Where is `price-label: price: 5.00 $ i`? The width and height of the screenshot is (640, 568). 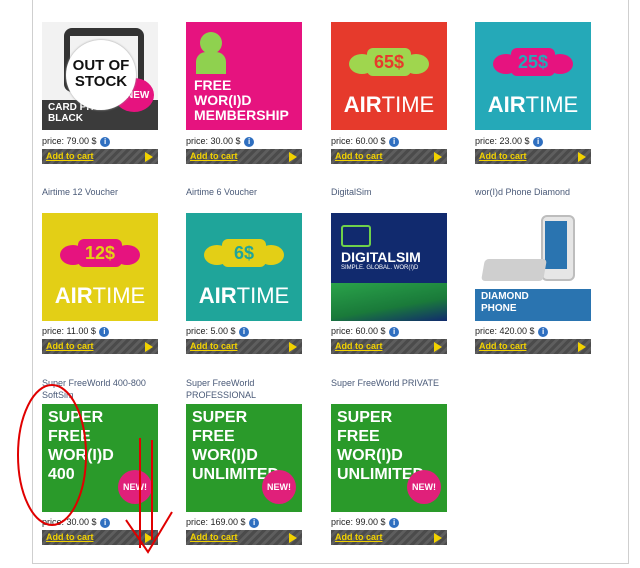
price-label: price: 5.00 $ i is located at coordinates (218, 331).